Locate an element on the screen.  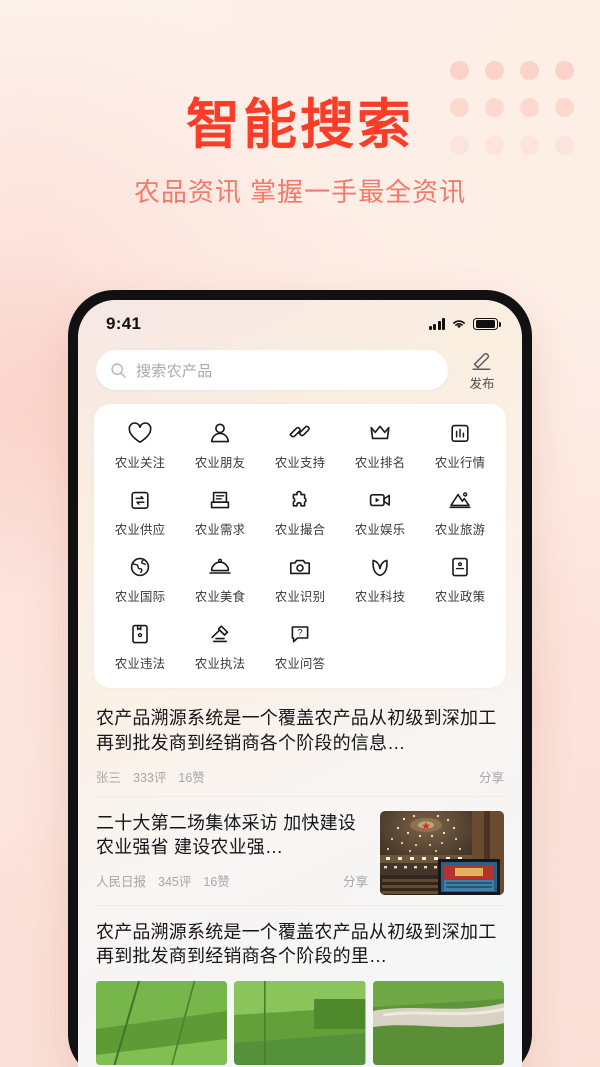
video-icon is located at coordinates (380, 500).